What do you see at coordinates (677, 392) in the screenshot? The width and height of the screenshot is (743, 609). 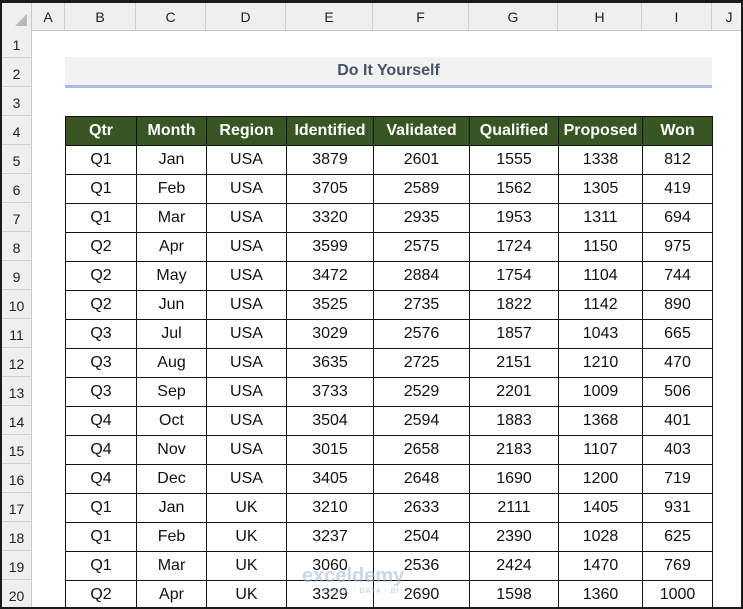 I see `cell-won: 506` at bounding box center [677, 392].